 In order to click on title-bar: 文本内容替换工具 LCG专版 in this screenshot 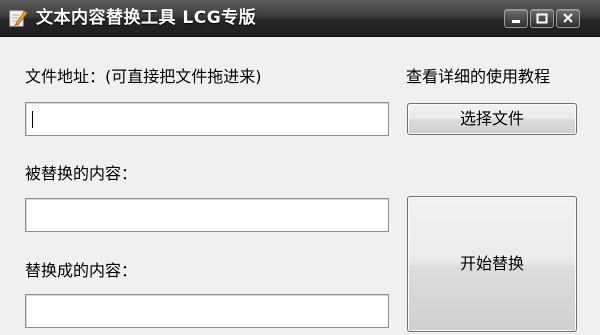, I will do `click(300, 18)`.